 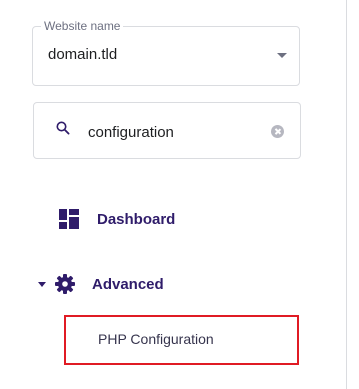 What do you see at coordinates (83, 54) in the screenshot?
I see `website-name-value: domain.tld` at bounding box center [83, 54].